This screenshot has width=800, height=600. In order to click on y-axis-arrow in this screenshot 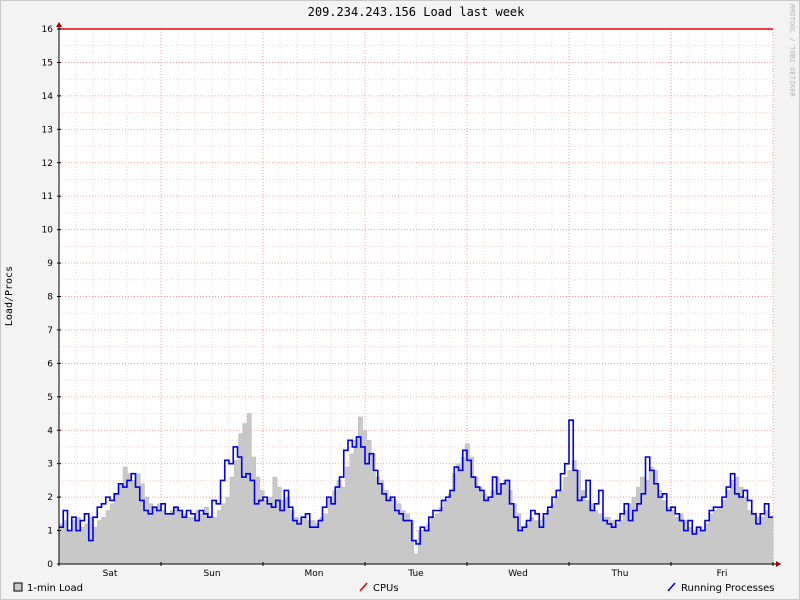, I will do `click(59, 24)`.